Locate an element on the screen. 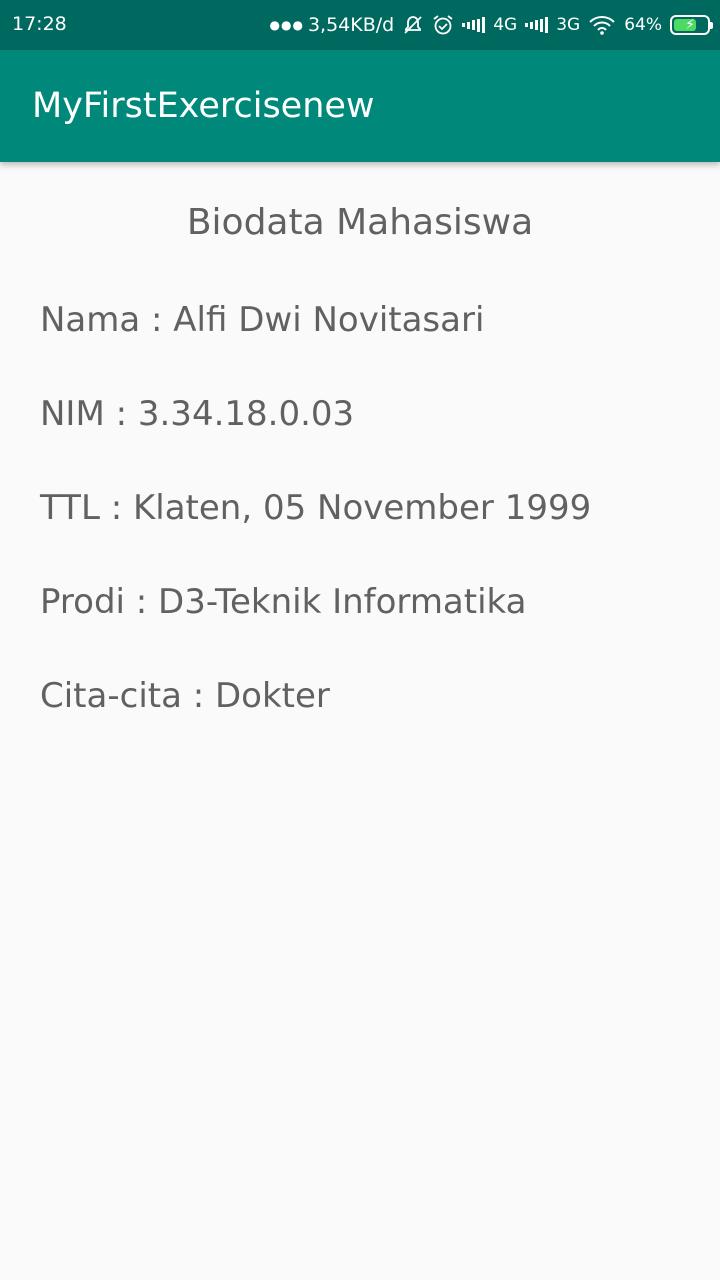 Image resolution: width=720 pixels, height=1280 pixels. signal-icon is located at coordinates (474, 25).